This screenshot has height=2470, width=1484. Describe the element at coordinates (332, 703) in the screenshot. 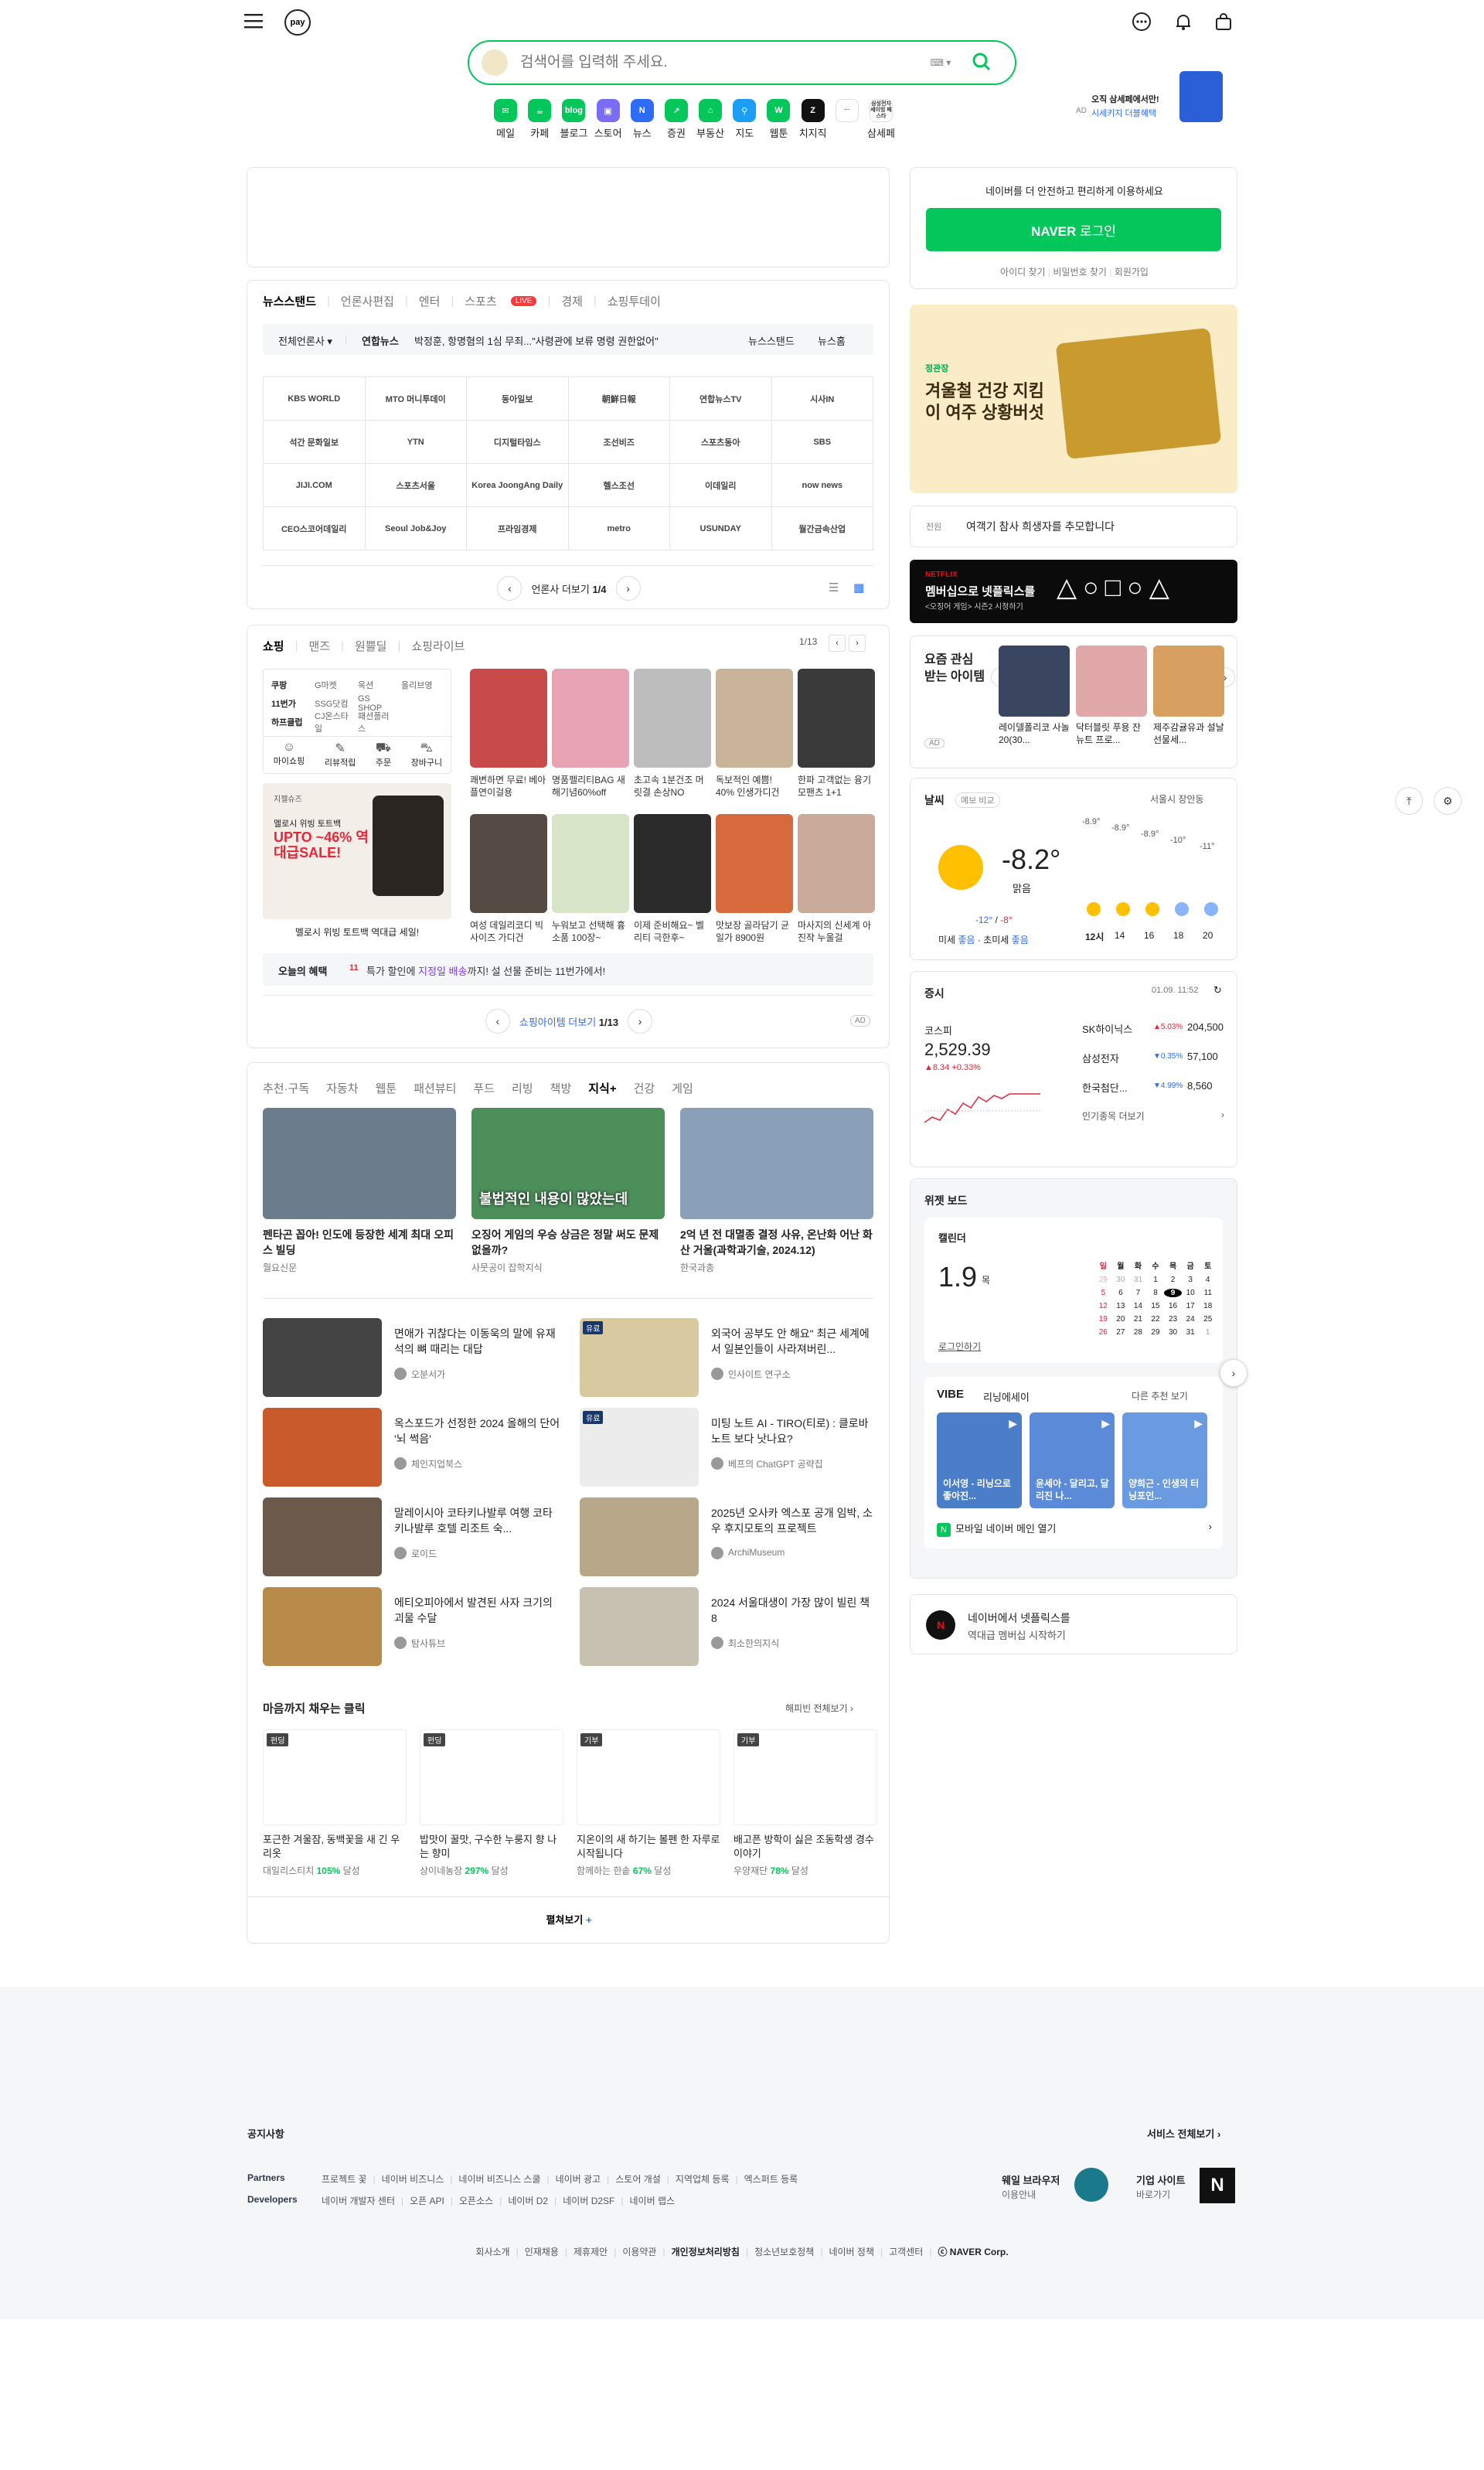

I see `shop-link: SSG닷컴` at that location.